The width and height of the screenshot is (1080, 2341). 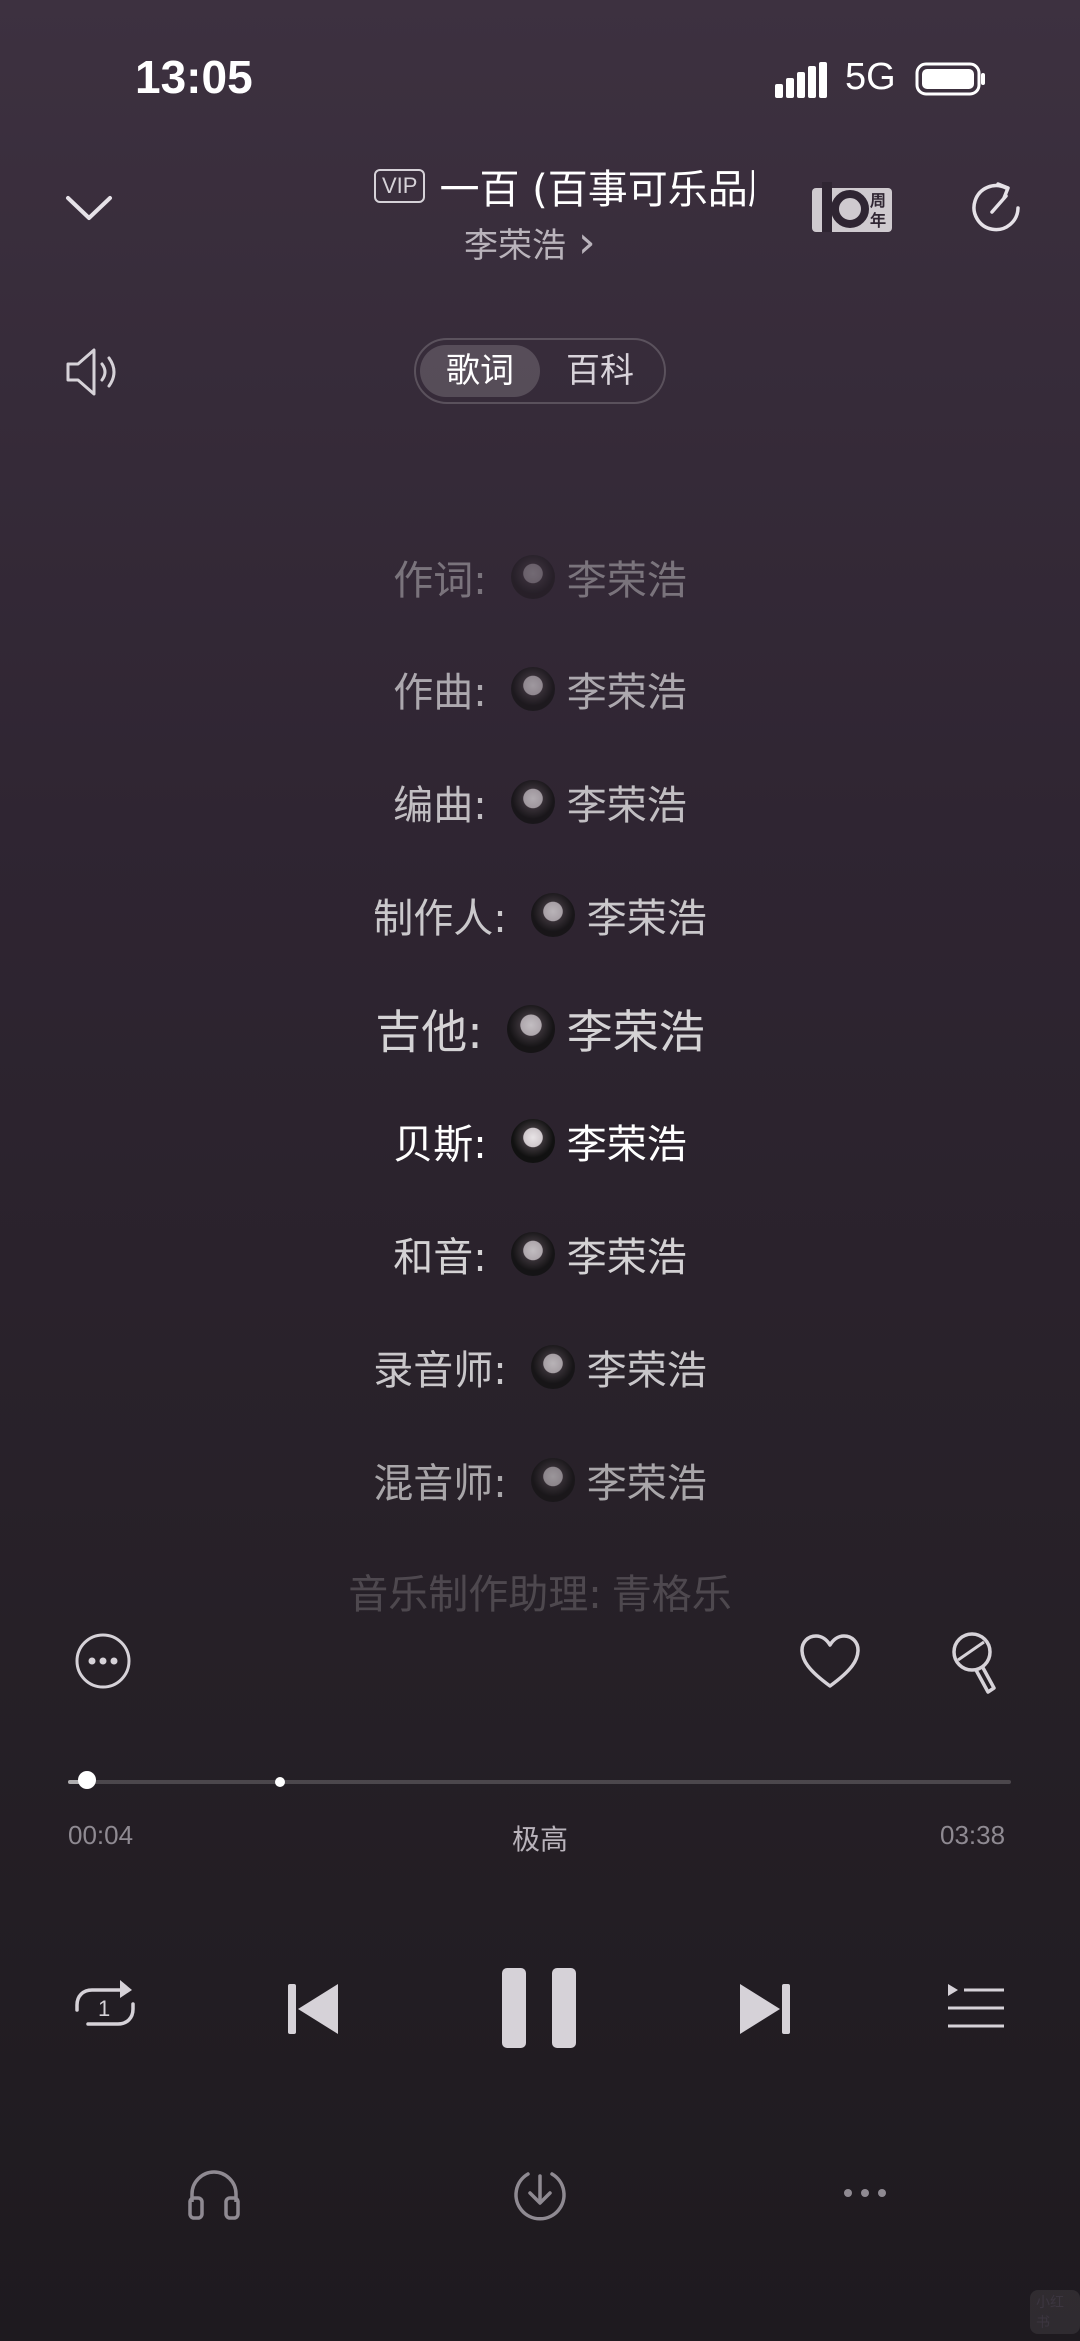 What do you see at coordinates (101, 1835) in the screenshot?
I see `current-time: 00:04` at bounding box center [101, 1835].